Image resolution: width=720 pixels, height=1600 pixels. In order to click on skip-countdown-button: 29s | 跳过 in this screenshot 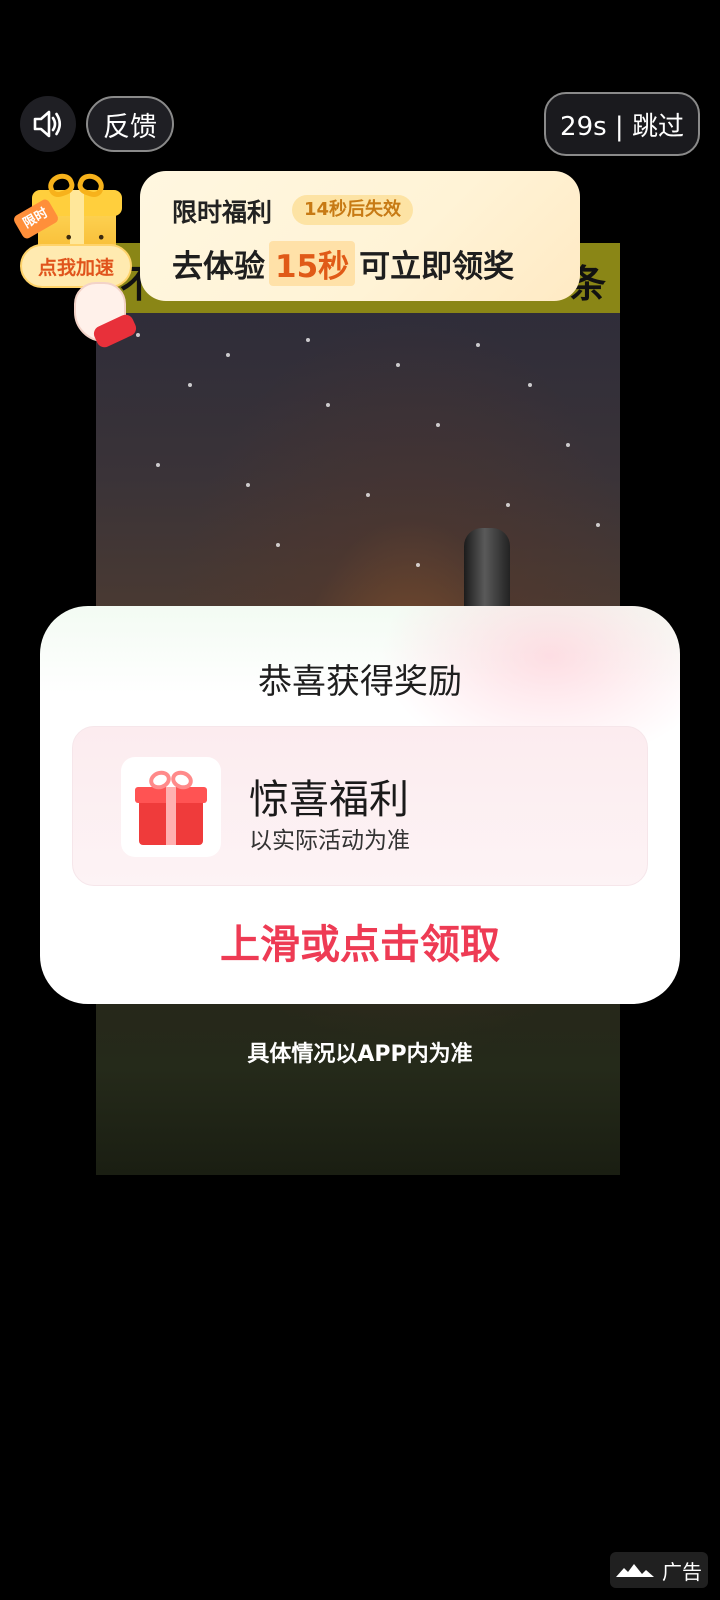, I will do `click(622, 124)`.